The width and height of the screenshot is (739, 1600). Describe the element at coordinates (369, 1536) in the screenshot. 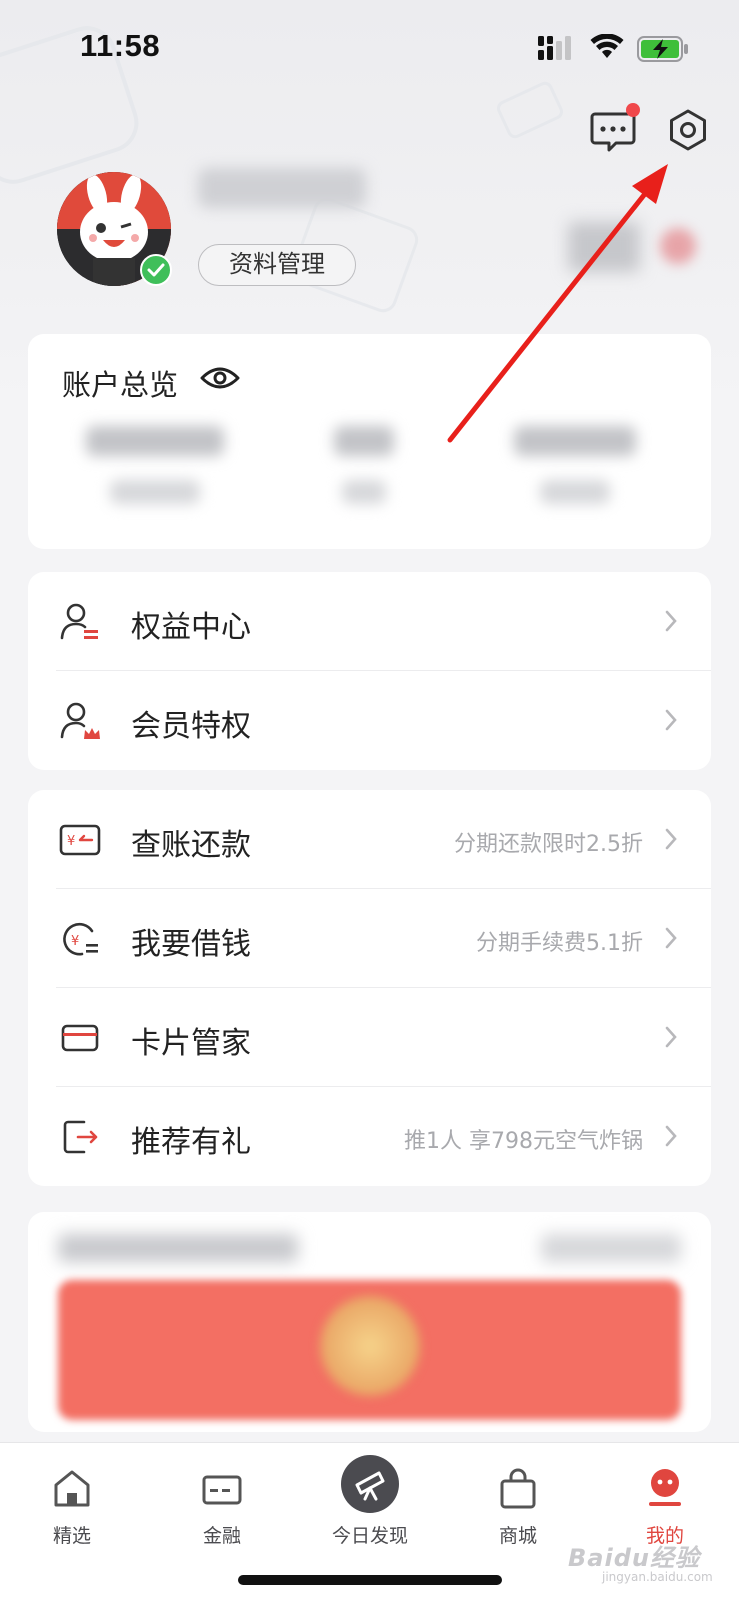

I see `tab-label: 今日发现` at that location.